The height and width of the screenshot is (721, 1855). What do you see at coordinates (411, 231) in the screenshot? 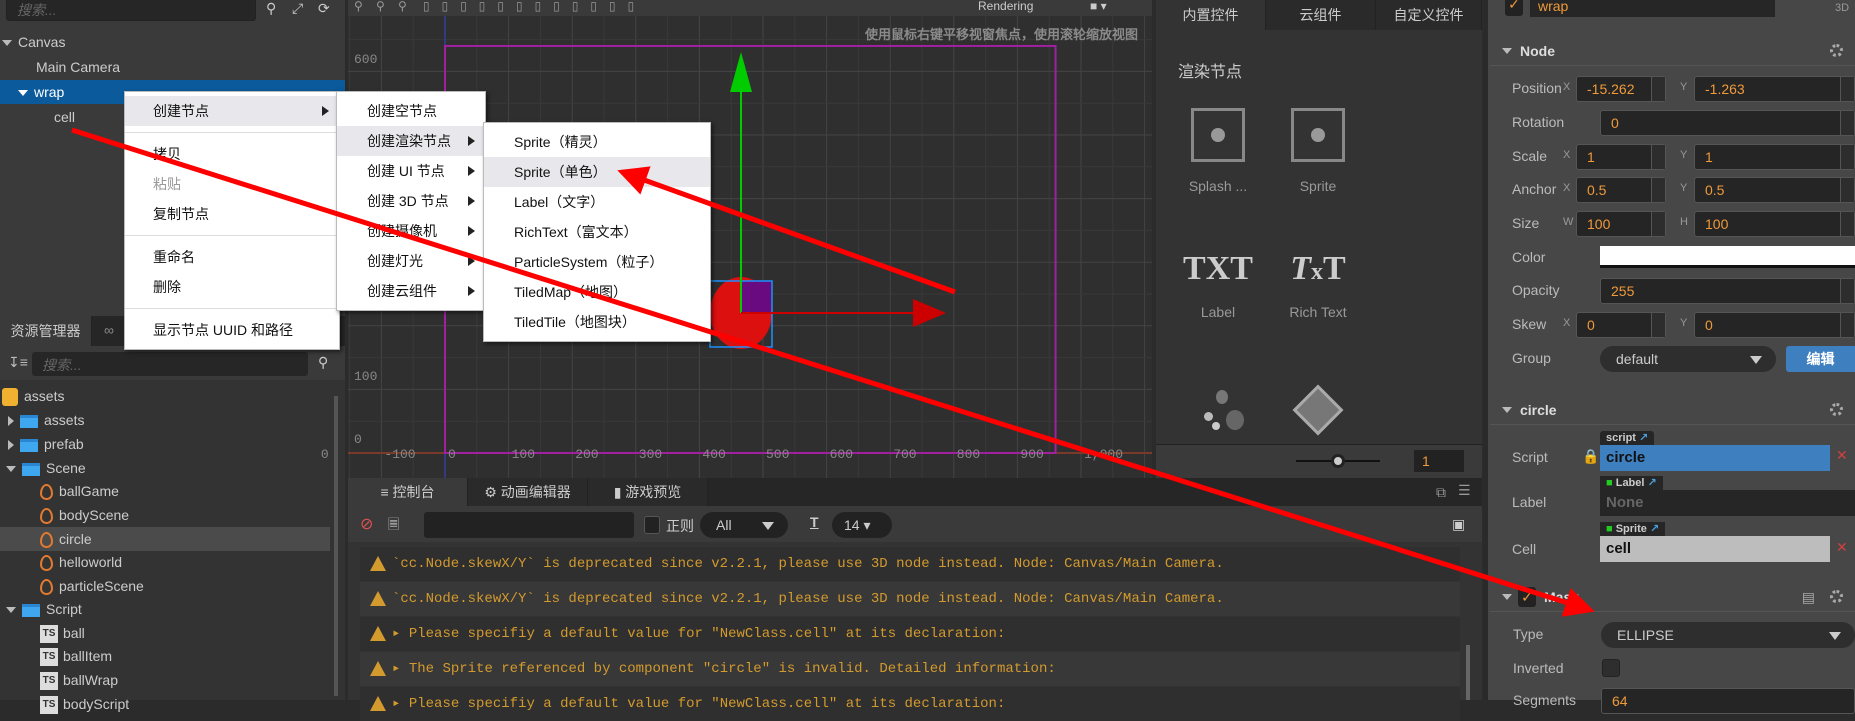
I see `menu-item-camera: 创建摄像机` at bounding box center [411, 231].